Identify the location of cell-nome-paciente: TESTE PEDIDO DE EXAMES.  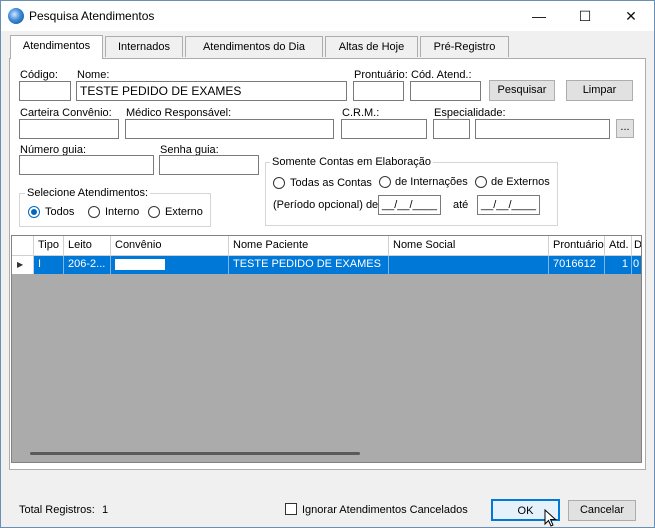
(309, 265).